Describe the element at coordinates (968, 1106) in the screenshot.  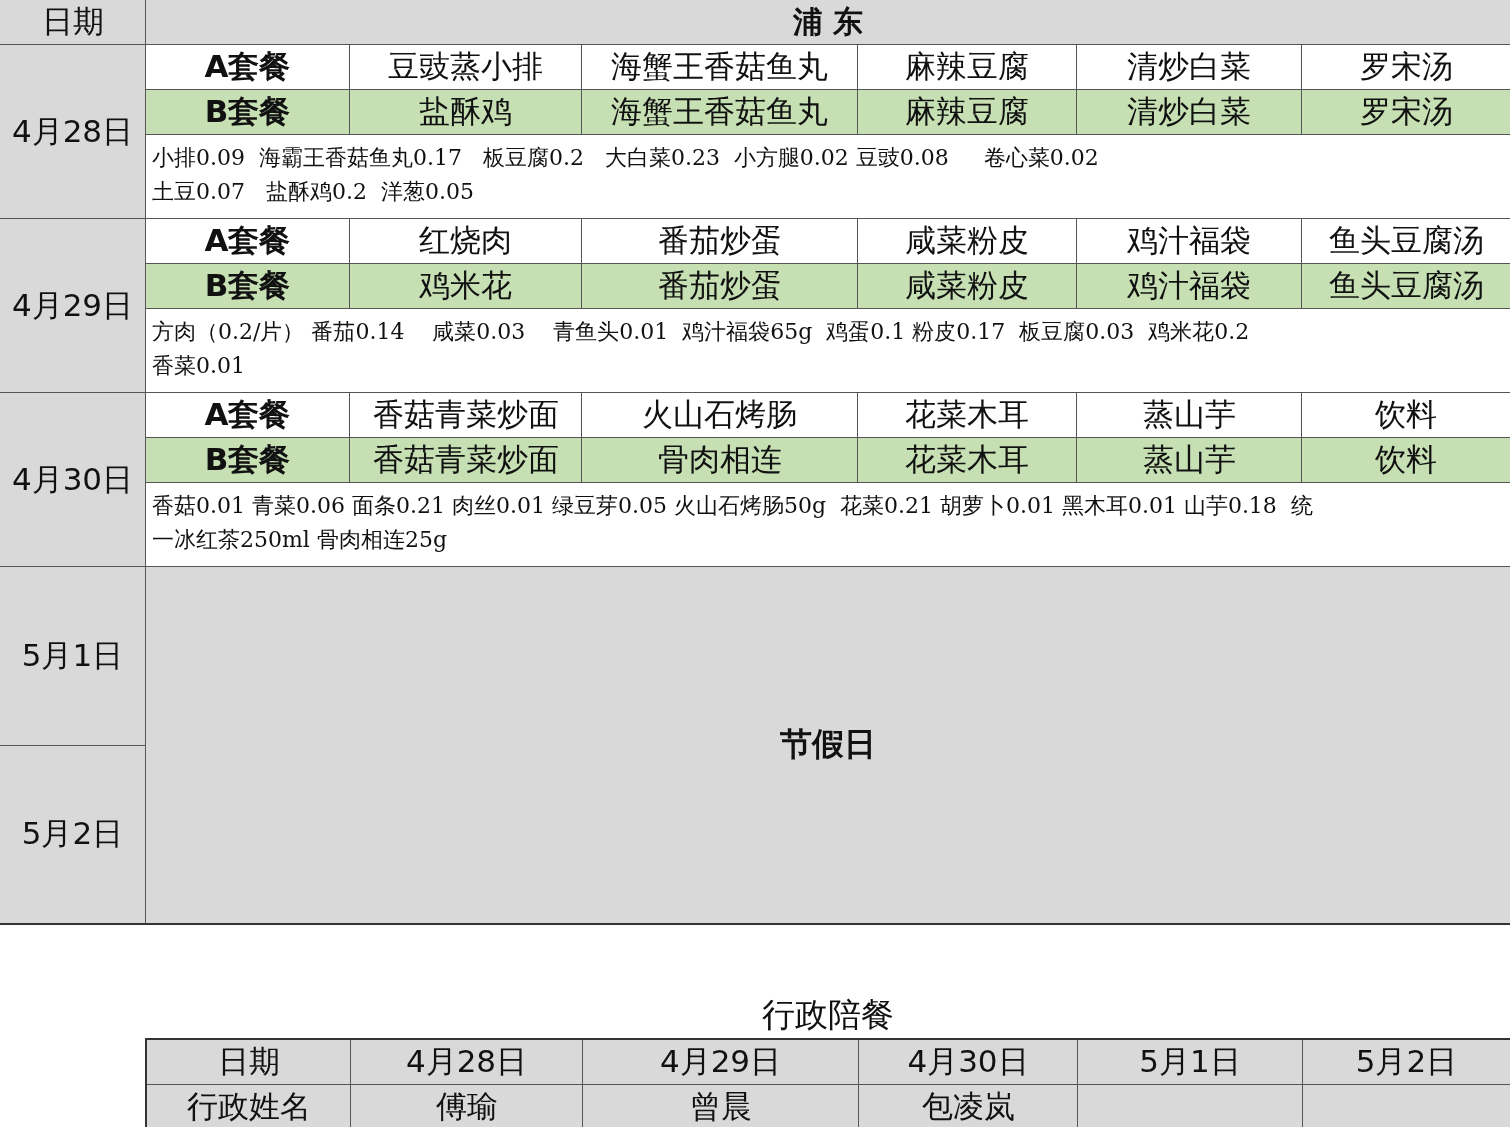
I see `table-cell: 包凌岚` at that location.